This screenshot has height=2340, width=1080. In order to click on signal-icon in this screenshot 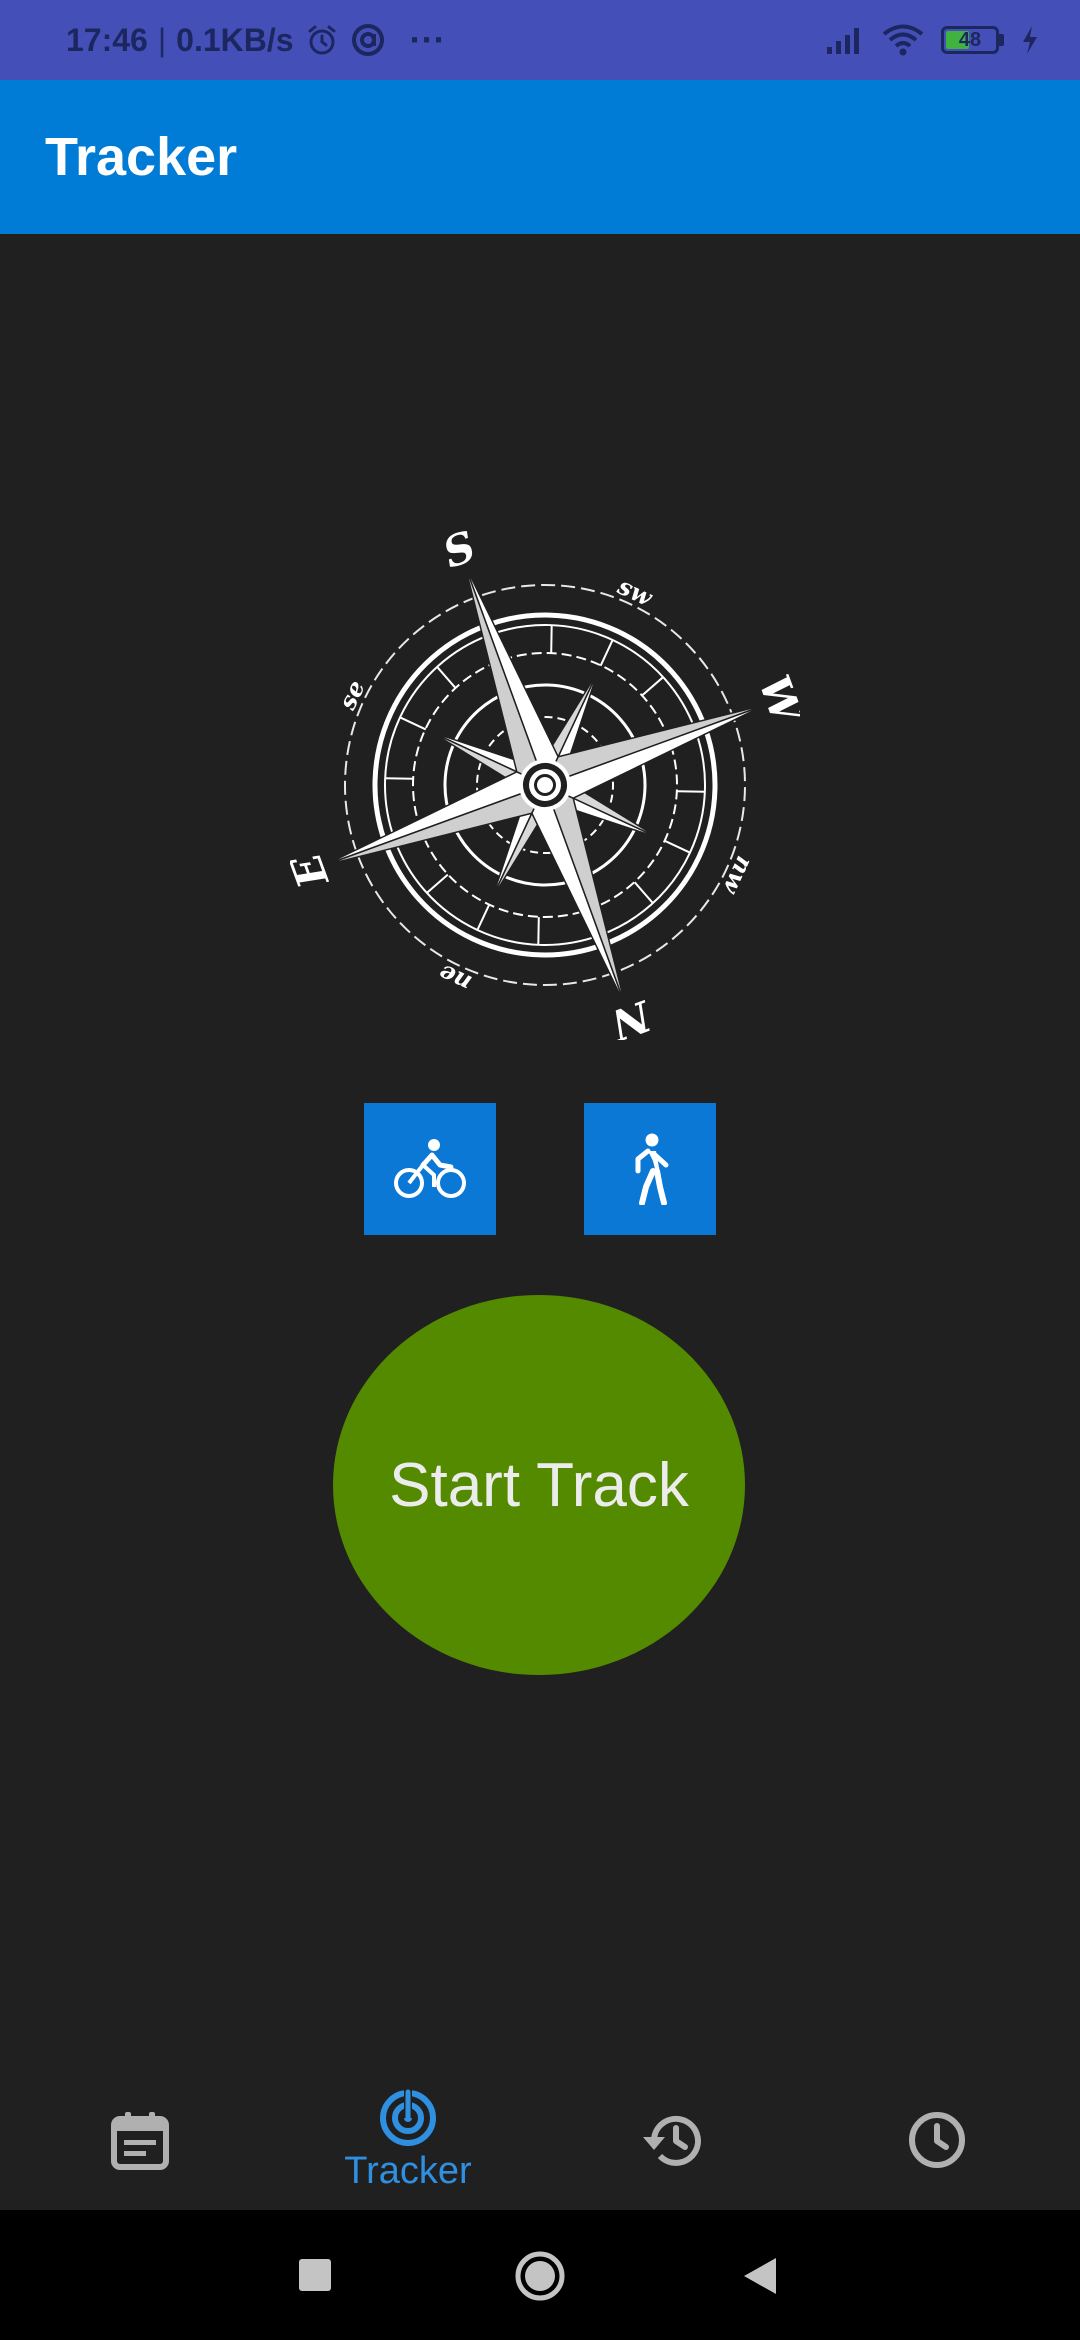, I will do `click(843, 41)`.